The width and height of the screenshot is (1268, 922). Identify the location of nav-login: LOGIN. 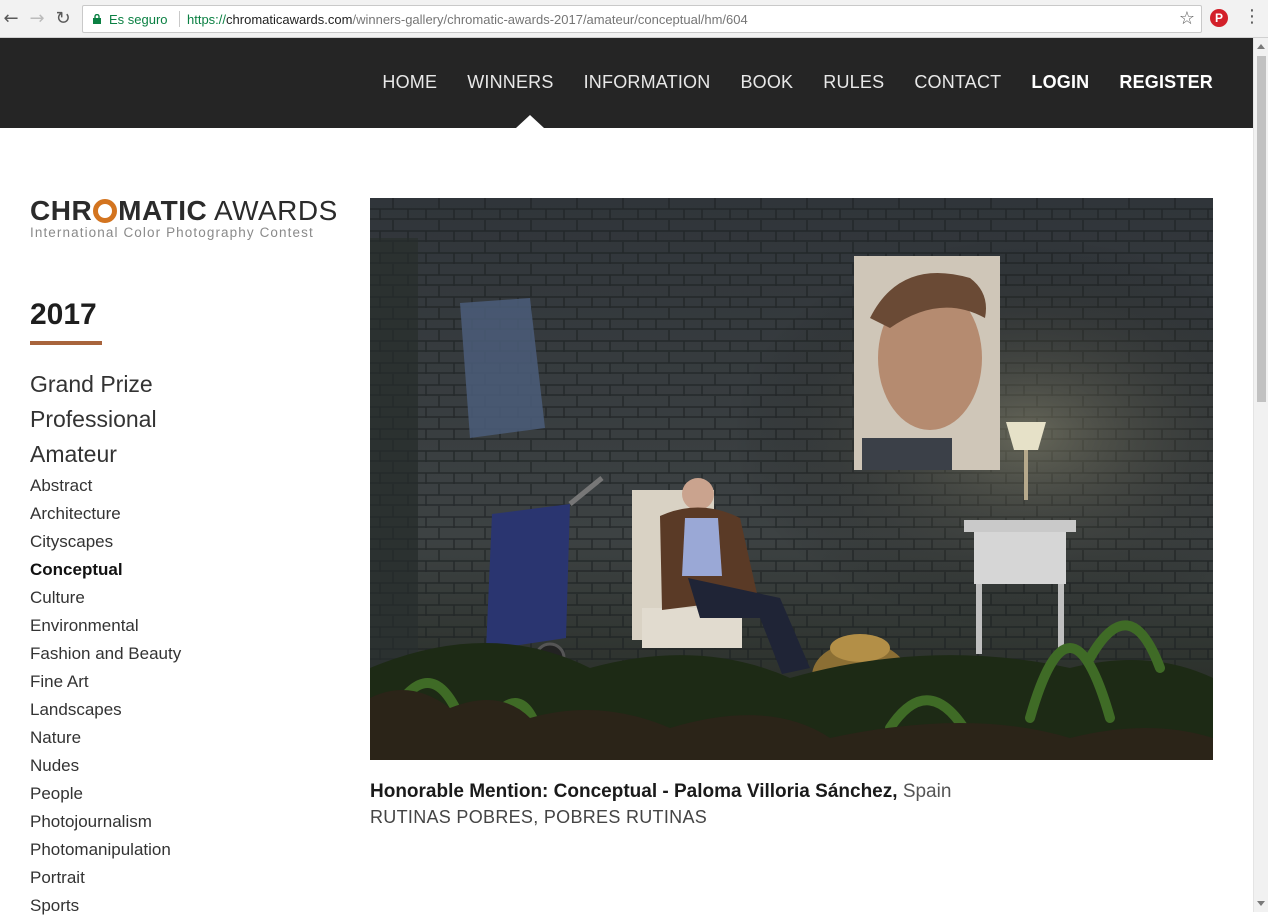
(1060, 82).